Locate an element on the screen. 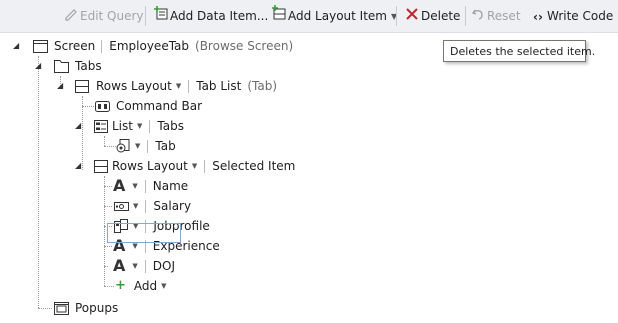 The width and height of the screenshot is (618, 323). edit-query-button: Edit Query is located at coordinates (103, 16).